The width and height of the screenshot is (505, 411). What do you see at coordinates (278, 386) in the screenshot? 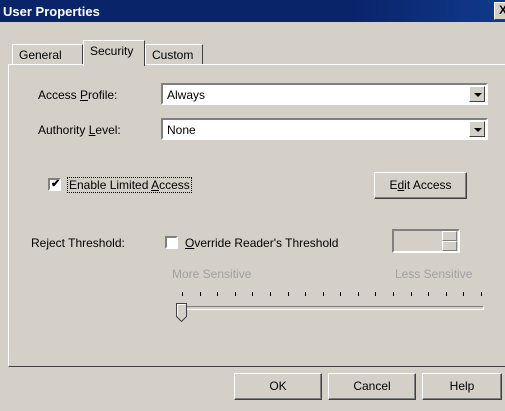
I see `ok-button: OK` at bounding box center [278, 386].